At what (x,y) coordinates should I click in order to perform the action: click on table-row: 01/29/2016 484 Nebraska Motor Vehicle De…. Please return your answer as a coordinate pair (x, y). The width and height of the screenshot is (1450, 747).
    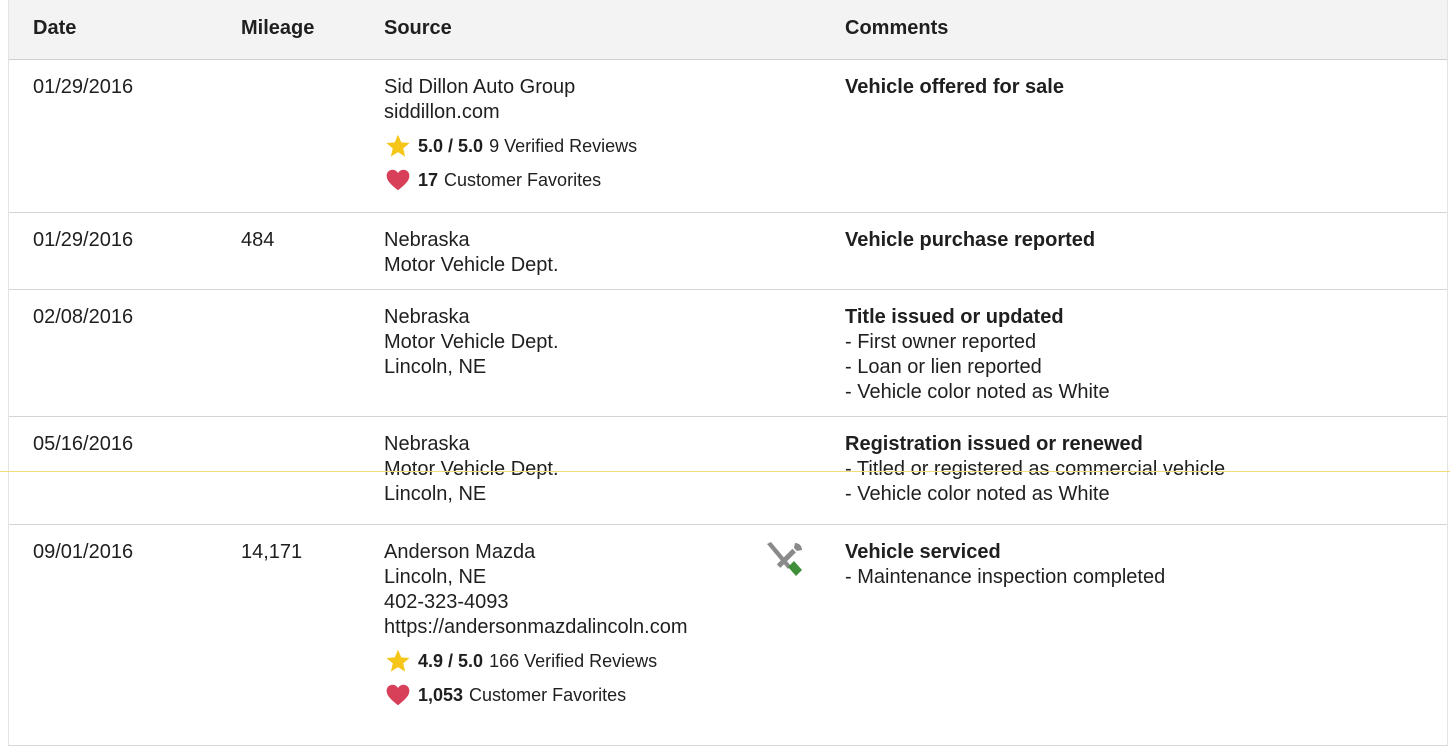
    Looking at the image, I should click on (728, 251).